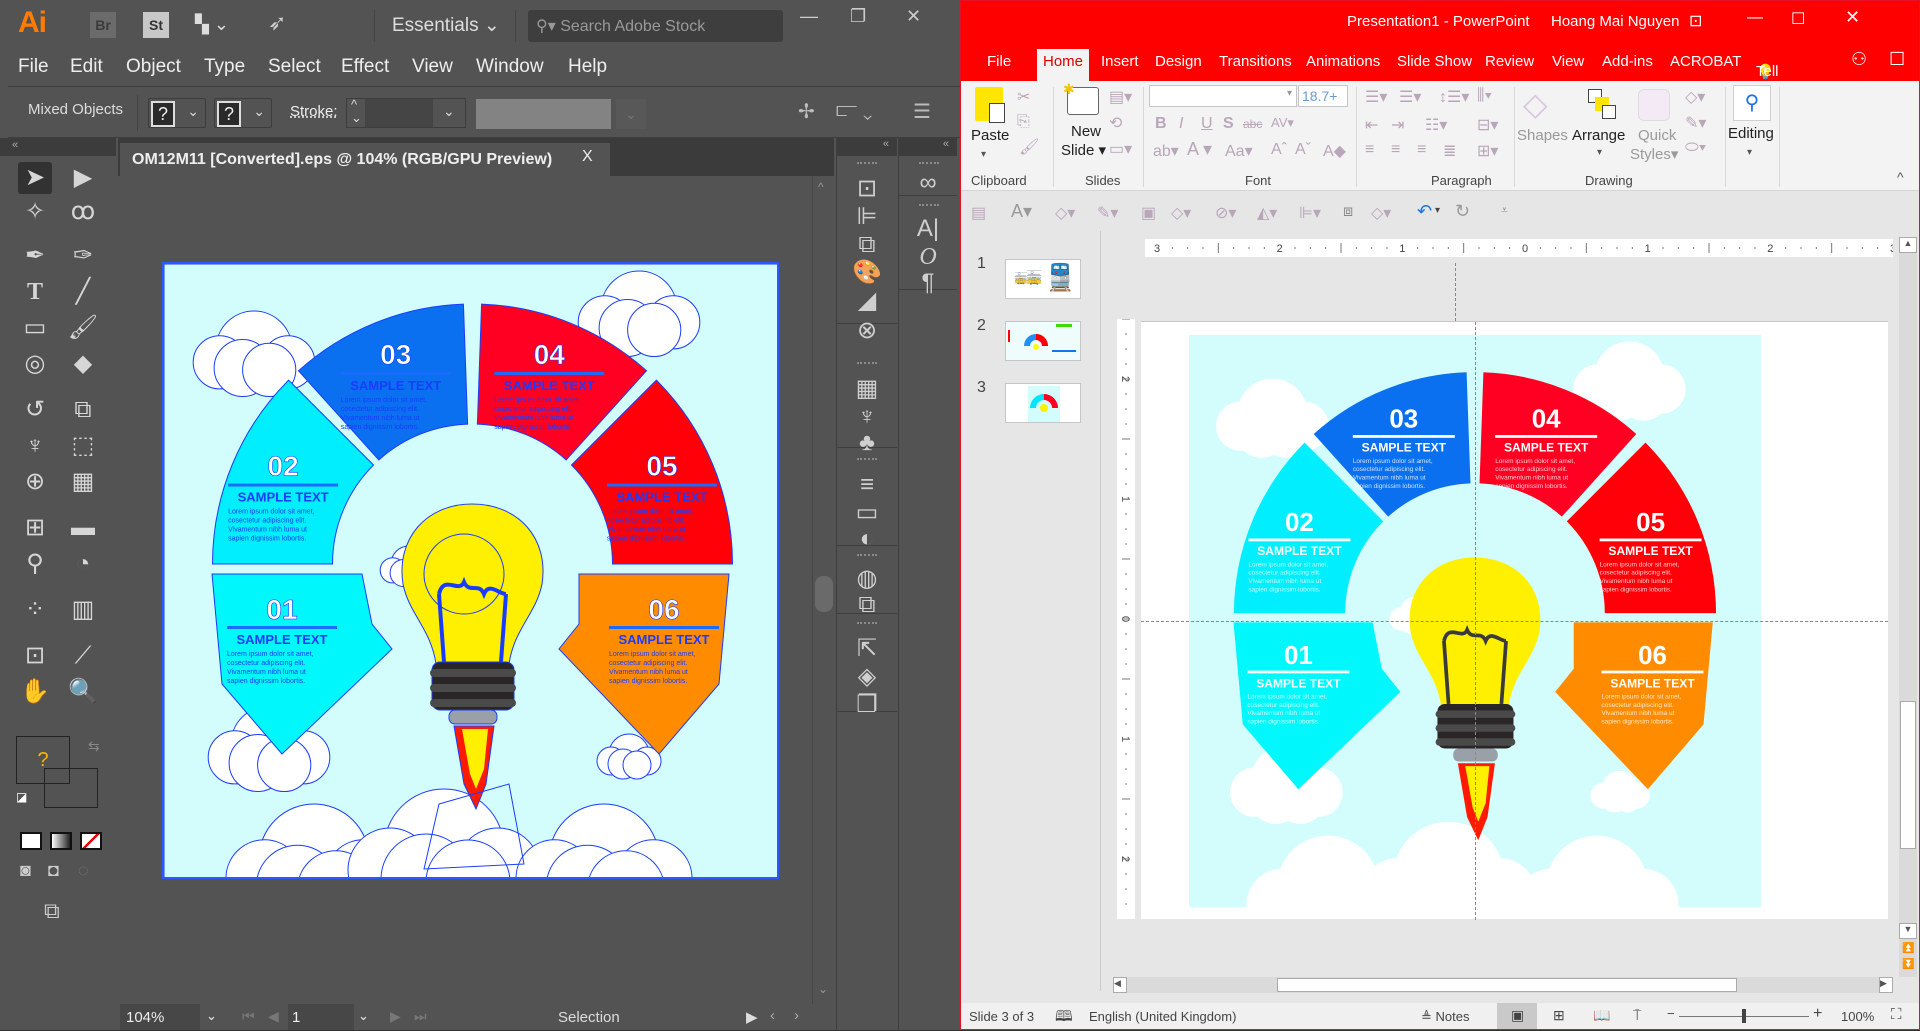 The height and width of the screenshot is (1031, 1920). I want to click on clear-formatting-icon: A◆, so click(1334, 151).